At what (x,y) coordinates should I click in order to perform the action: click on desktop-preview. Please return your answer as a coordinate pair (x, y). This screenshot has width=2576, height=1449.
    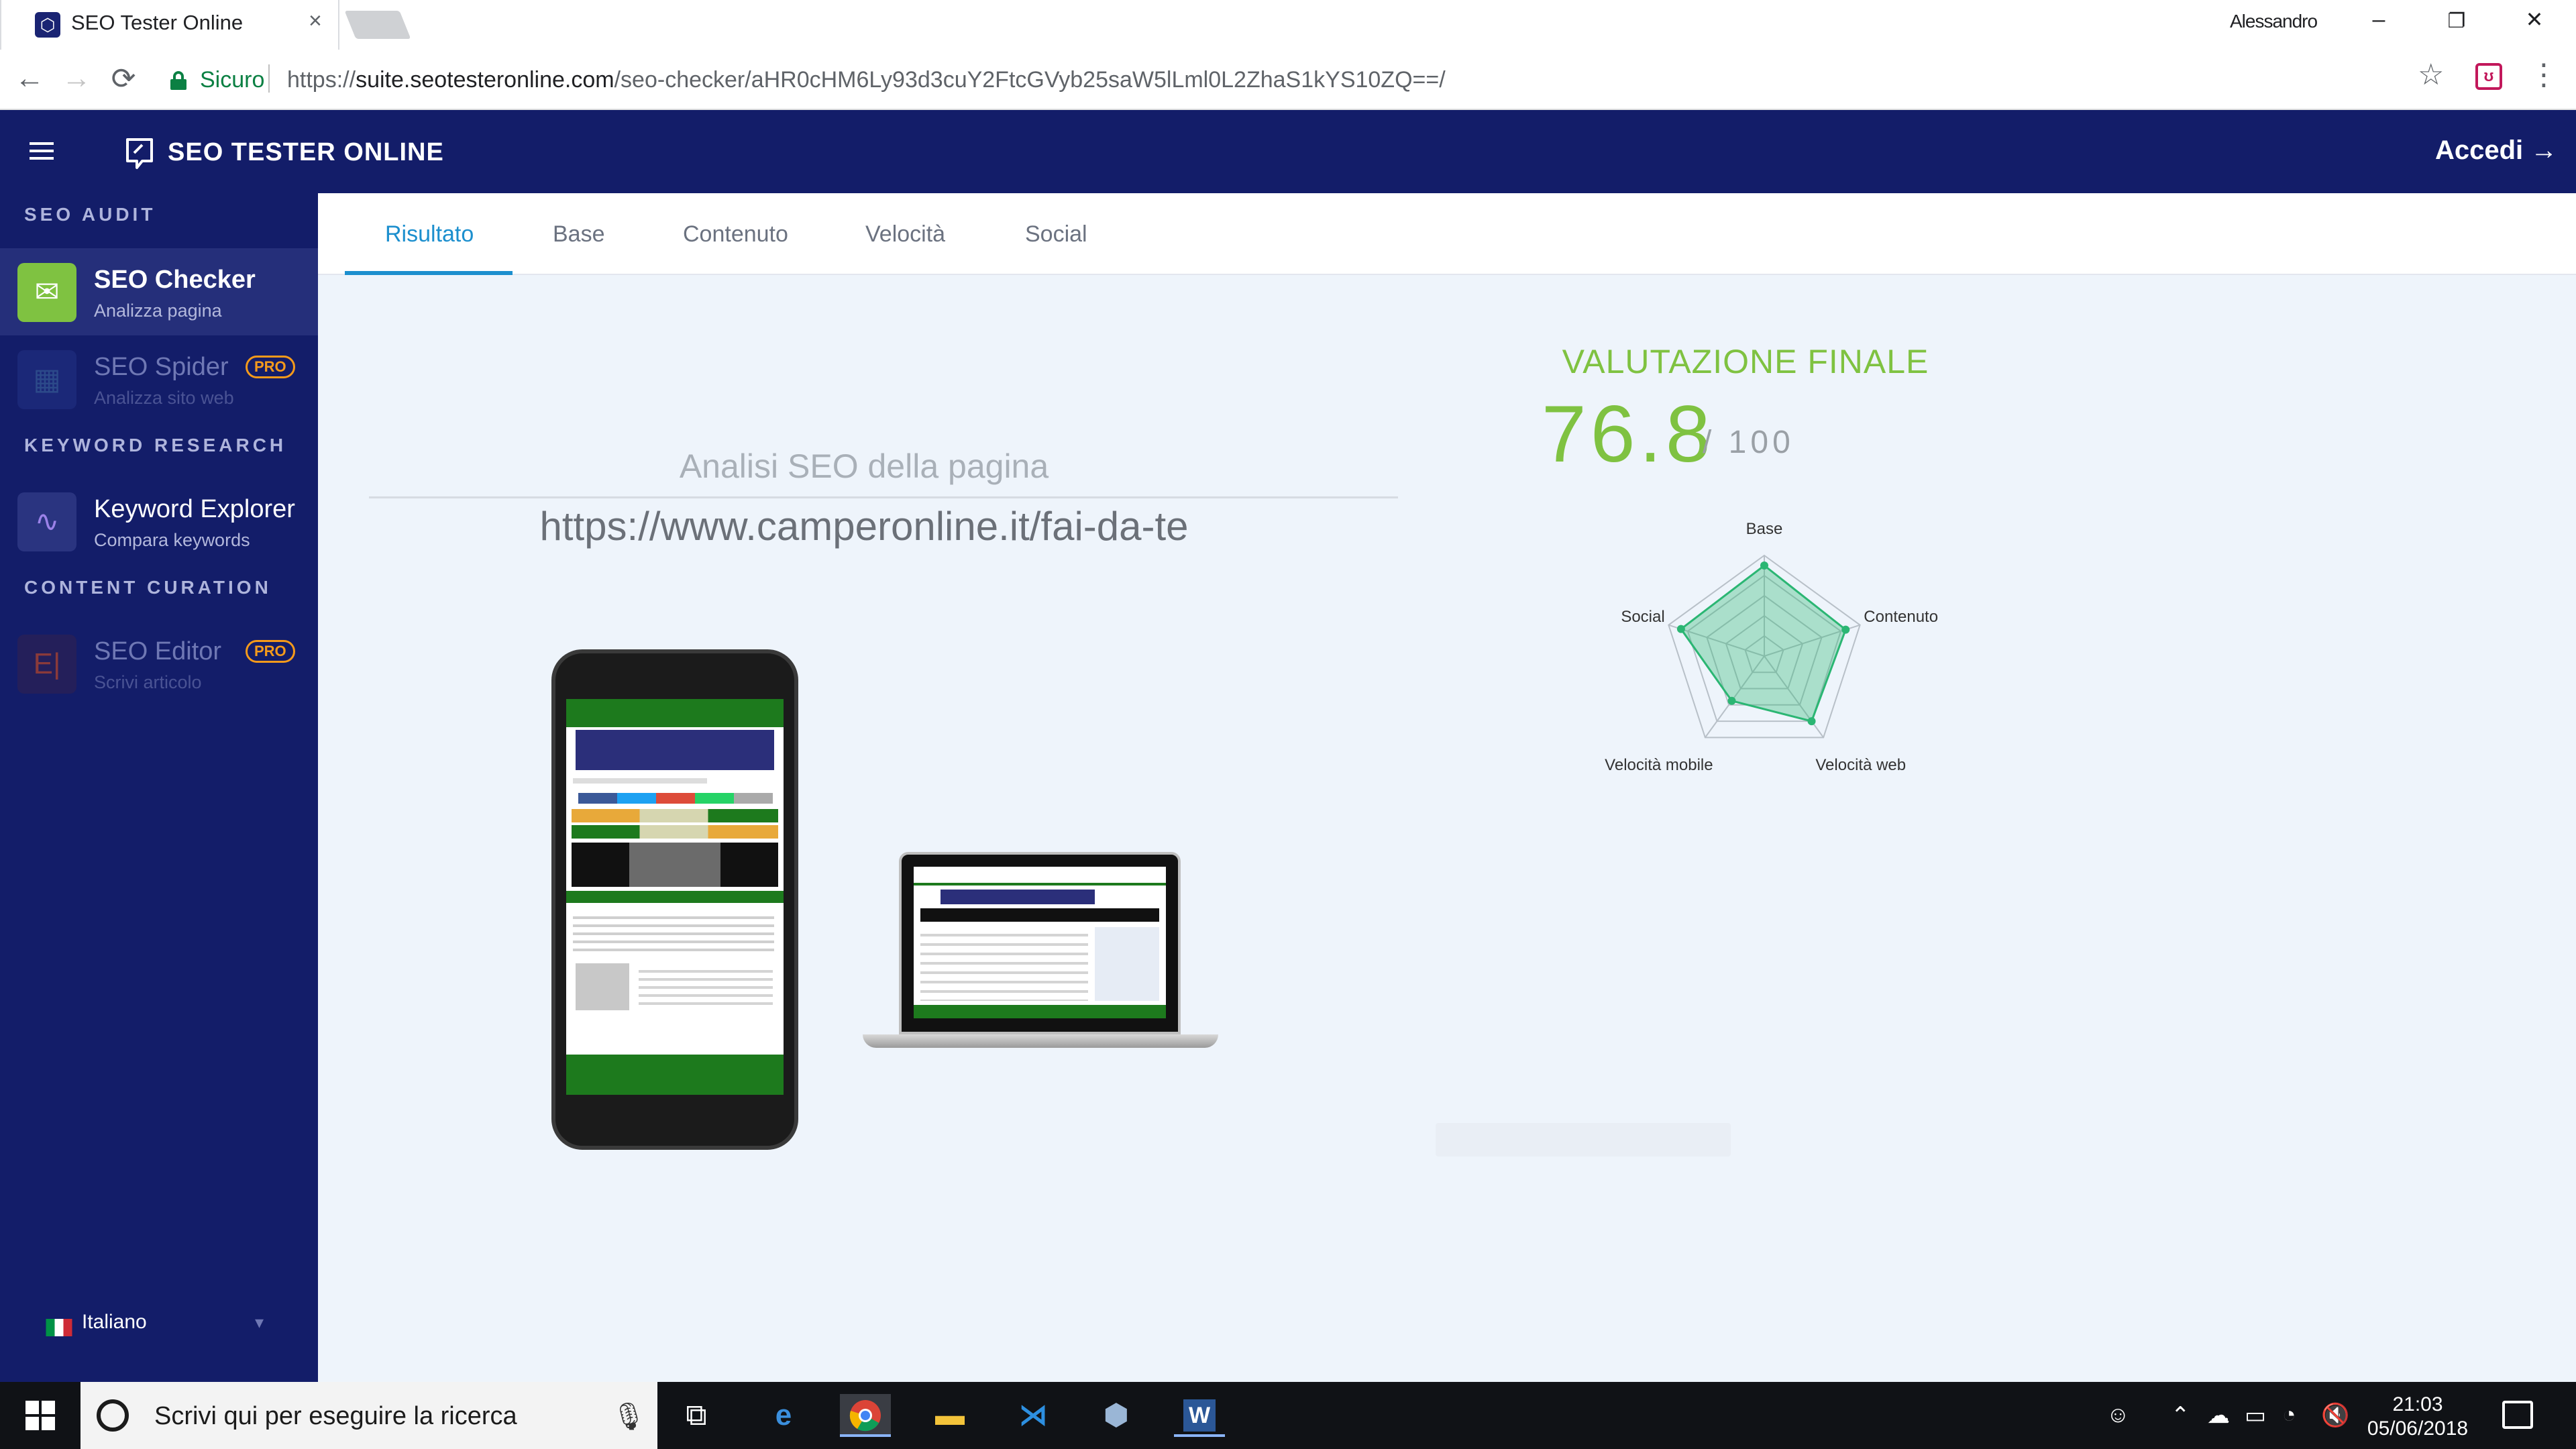
    Looking at the image, I should click on (1040, 943).